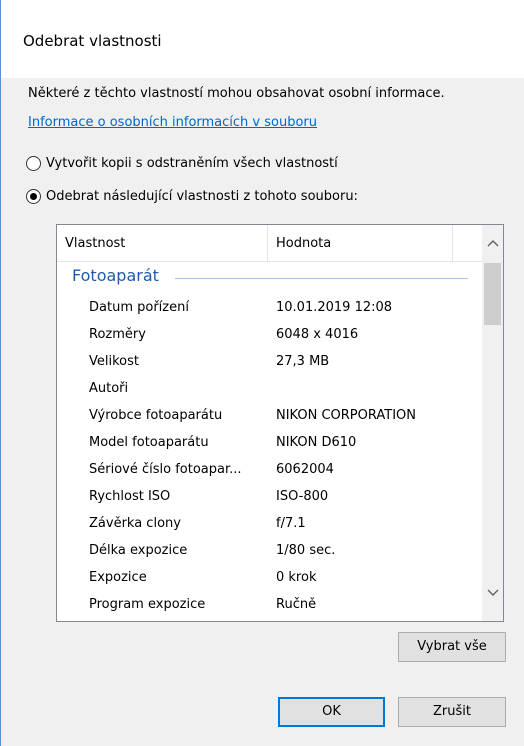 Image resolution: width=524 pixels, height=746 pixels. I want to click on cancel-button: Zrušit, so click(452, 712).